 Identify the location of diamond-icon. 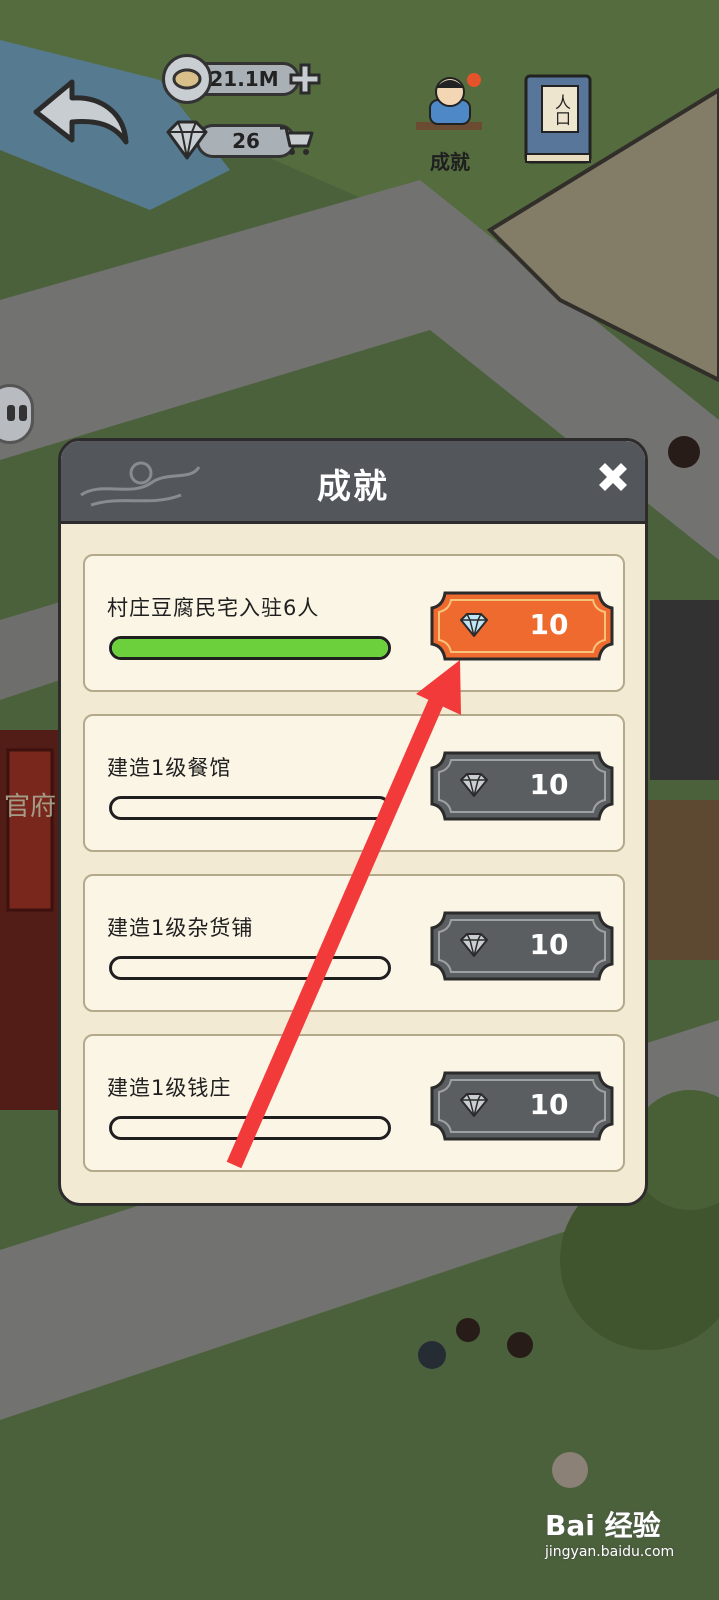
(187, 140).